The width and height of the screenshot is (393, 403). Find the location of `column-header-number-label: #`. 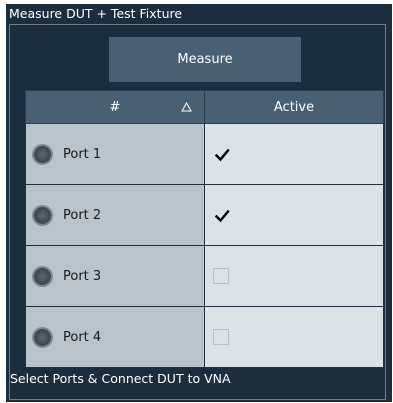

column-header-number-label: # is located at coordinates (115, 107).